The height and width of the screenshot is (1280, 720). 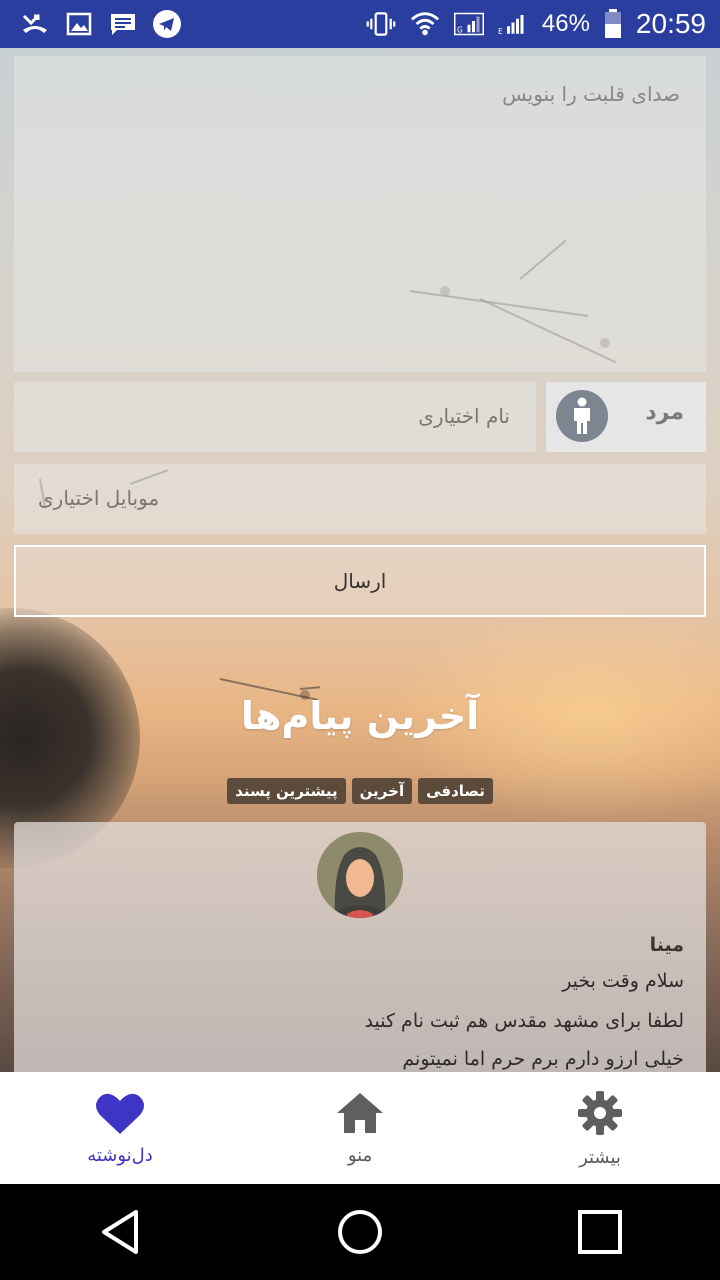 I want to click on message-line: خیلی ارزو دارم برم حرم اما نمیتونم, so click(x=543, y=1059).